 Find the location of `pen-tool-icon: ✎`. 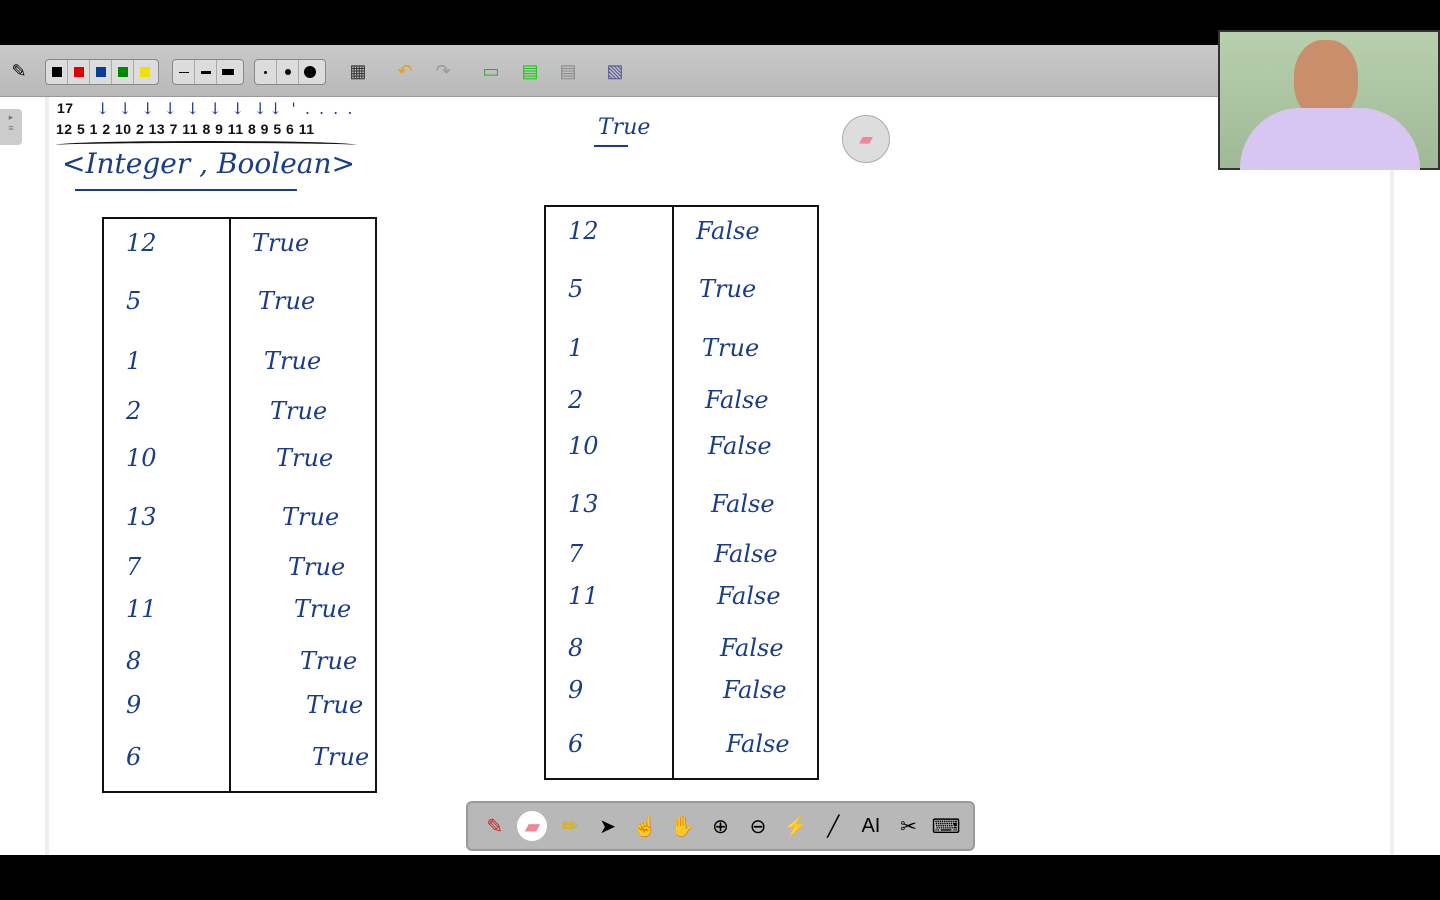

pen-tool-icon: ✎ is located at coordinates (495, 826).